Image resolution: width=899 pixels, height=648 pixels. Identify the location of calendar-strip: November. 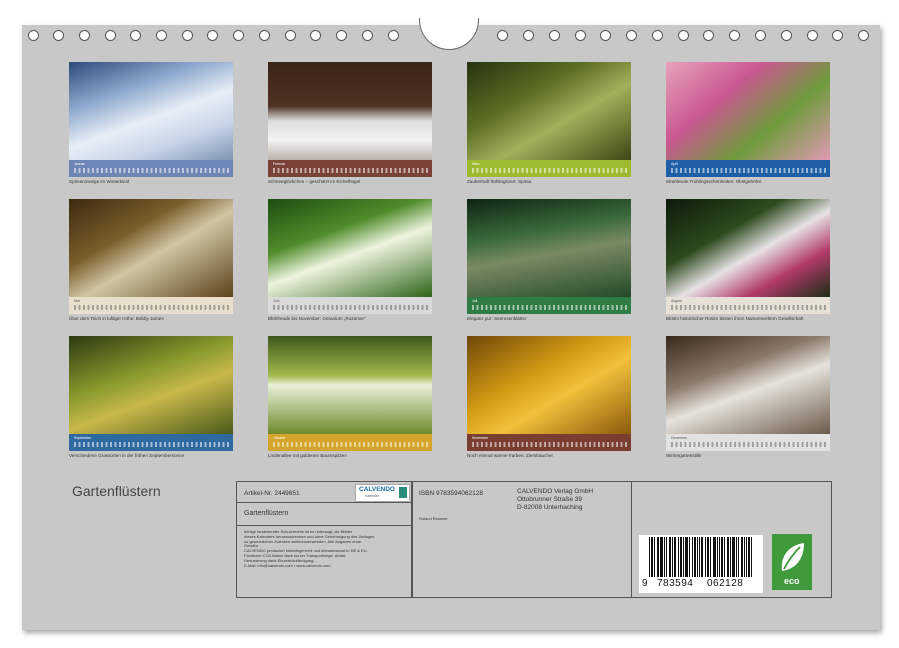
(549, 442).